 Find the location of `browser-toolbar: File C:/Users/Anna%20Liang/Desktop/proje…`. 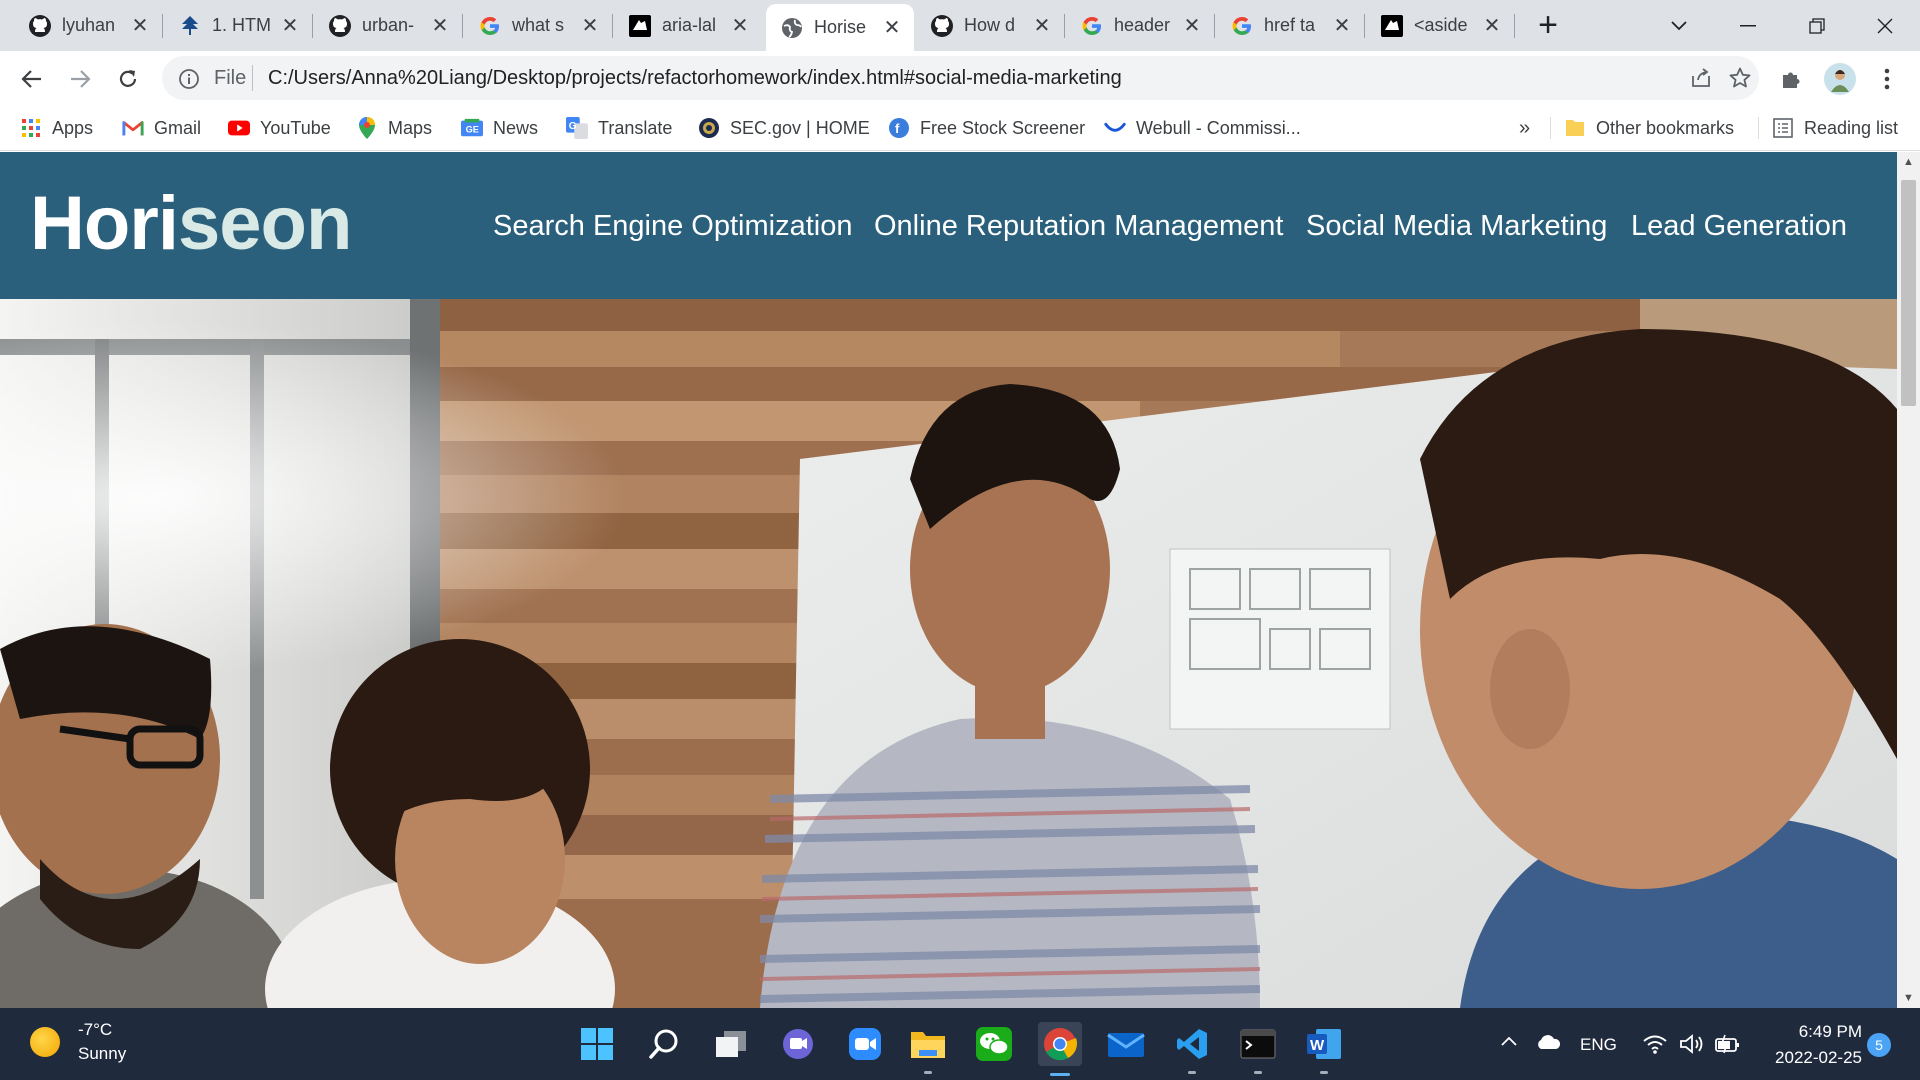

browser-toolbar: File C:/Users/Anna%20Liang/Desktop/proje… is located at coordinates (960, 78).